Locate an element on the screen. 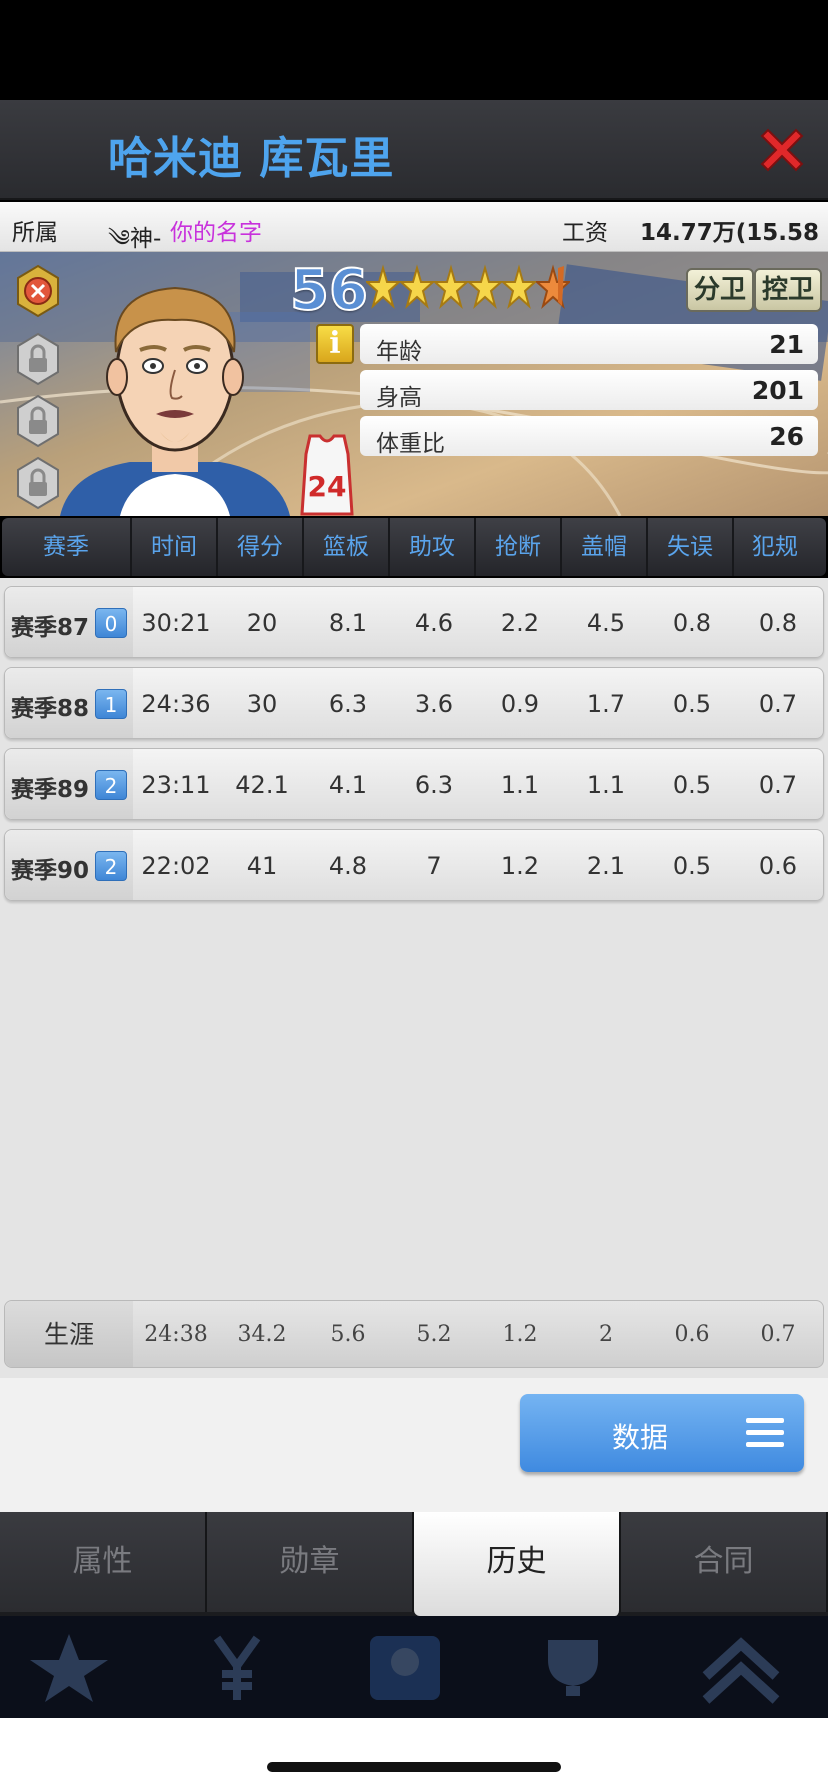 The width and height of the screenshot is (828, 1792). cell-steals: 1.1 is located at coordinates (520, 785).